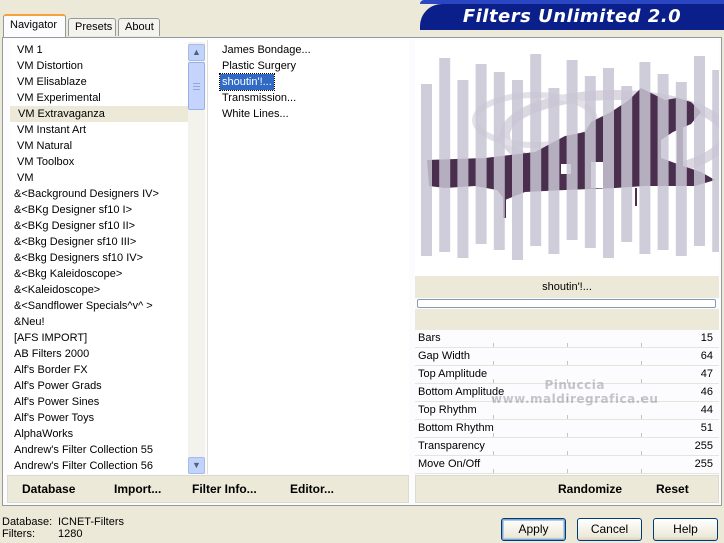  What do you see at coordinates (533, 529) in the screenshot?
I see `apply-button: Apply` at bounding box center [533, 529].